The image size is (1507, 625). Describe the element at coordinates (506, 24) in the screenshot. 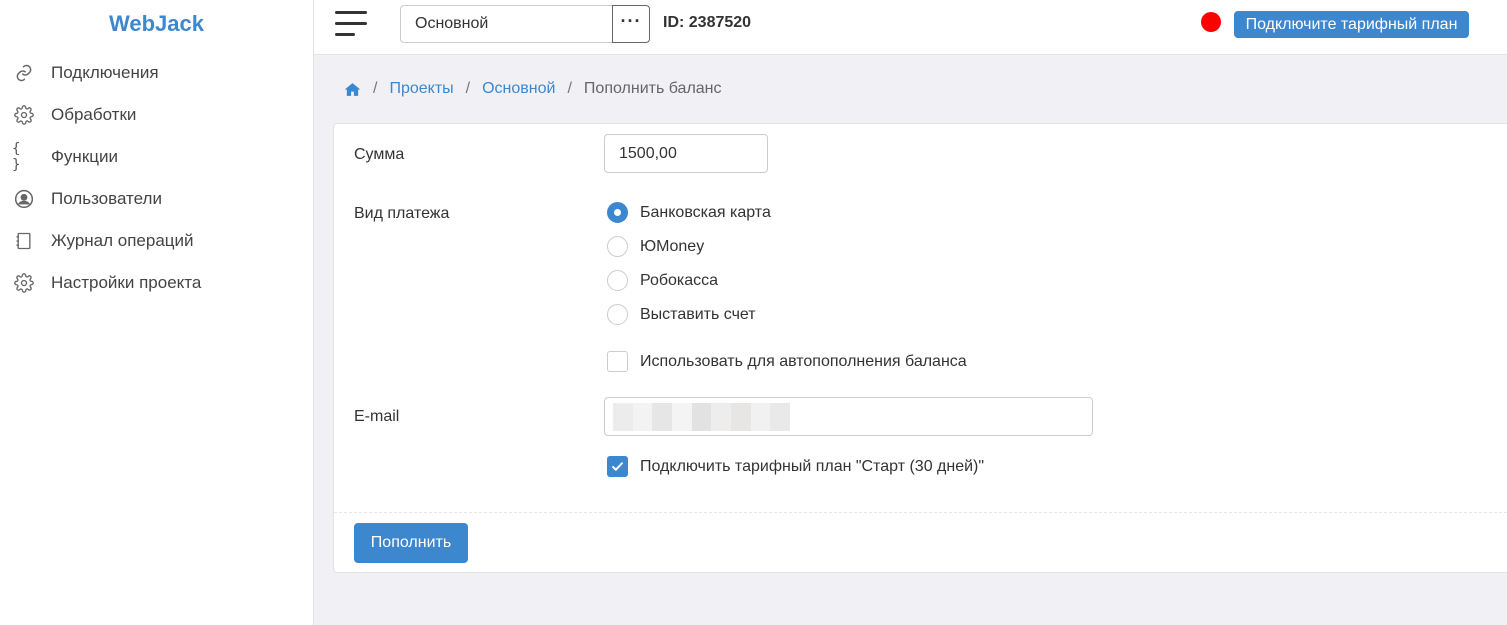

I see `project-select: Основной` at that location.